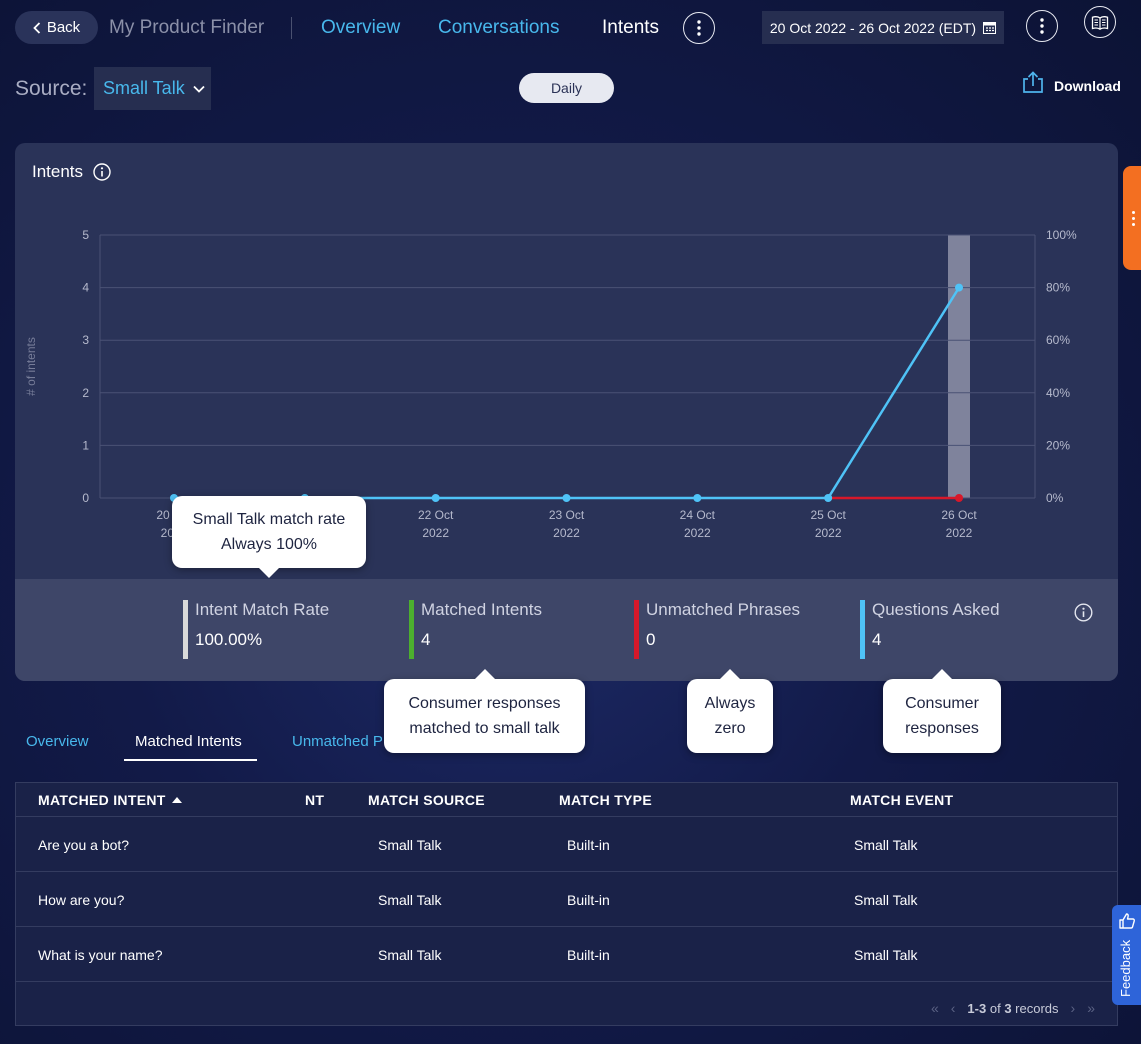 The image size is (1141, 1044). What do you see at coordinates (484, 728) in the screenshot?
I see `tooltip-line: matched to small talk` at bounding box center [484, 728].